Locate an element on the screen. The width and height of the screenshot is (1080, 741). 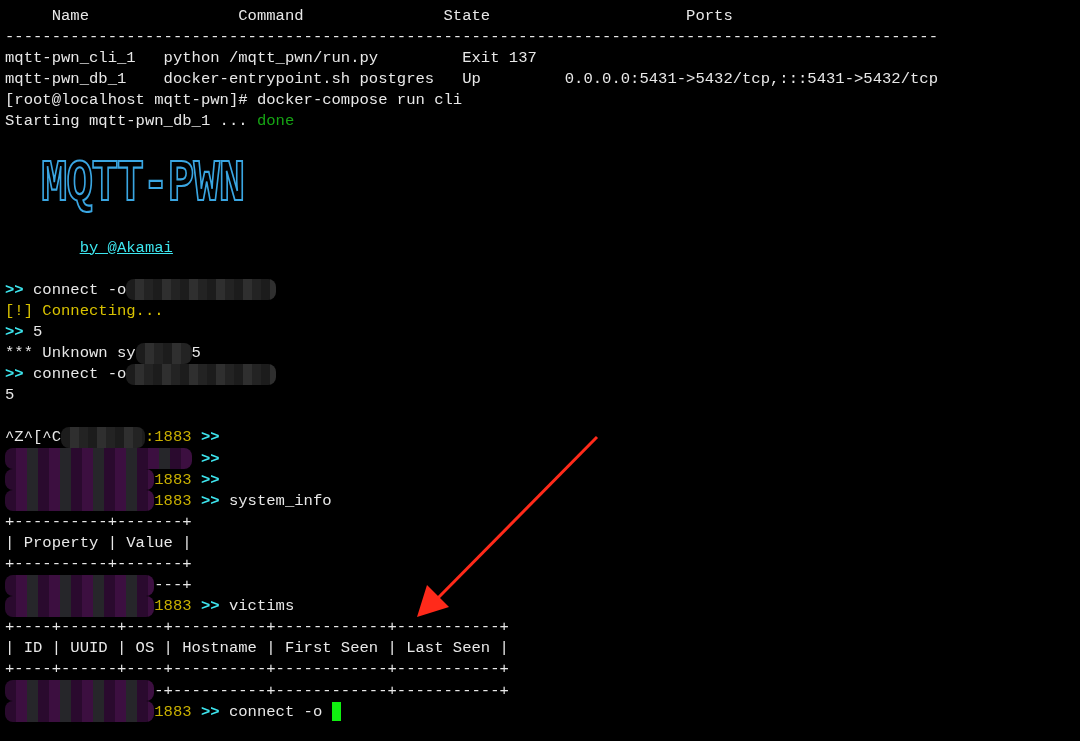
port-text: :1883 is located at coordinates (168, 437).